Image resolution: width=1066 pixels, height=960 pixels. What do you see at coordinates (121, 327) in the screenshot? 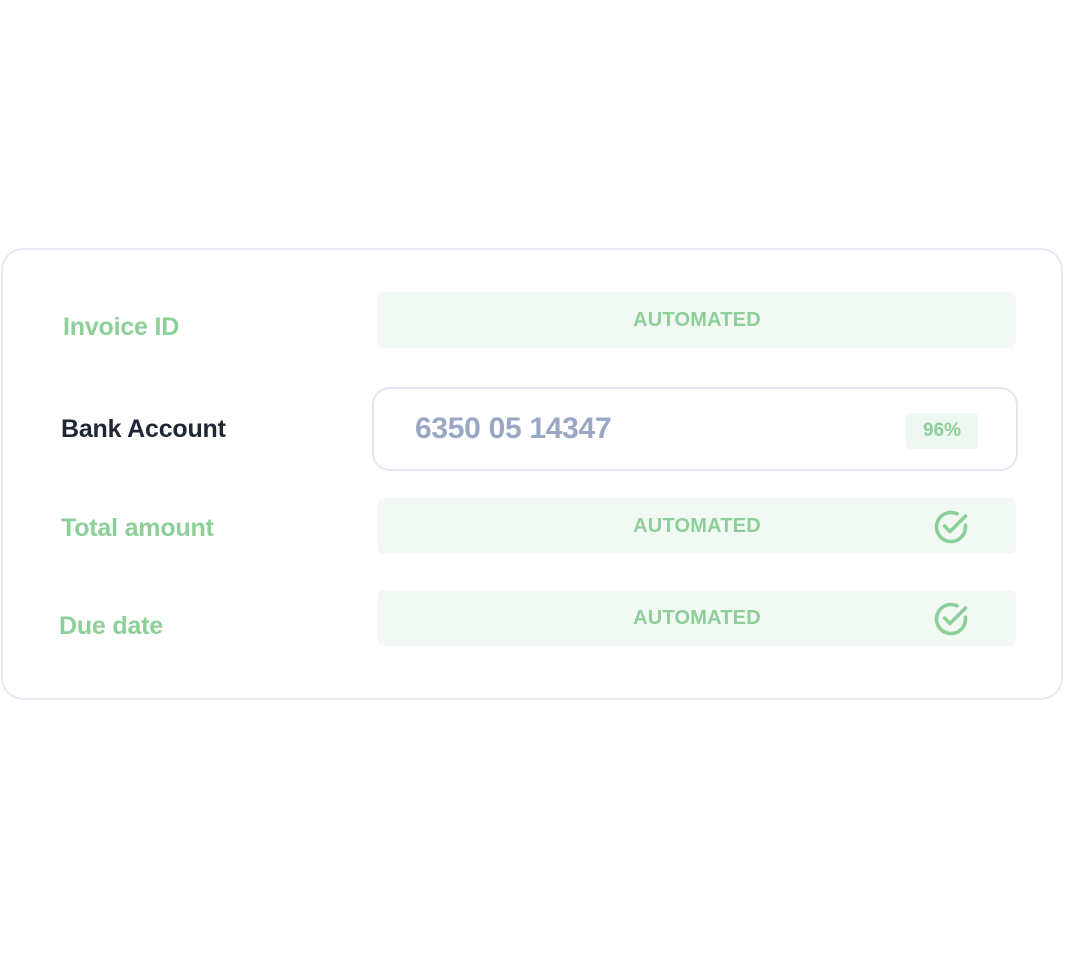
I see `invoice-id-label: Invoice ID` at bounding box center [121, 327].